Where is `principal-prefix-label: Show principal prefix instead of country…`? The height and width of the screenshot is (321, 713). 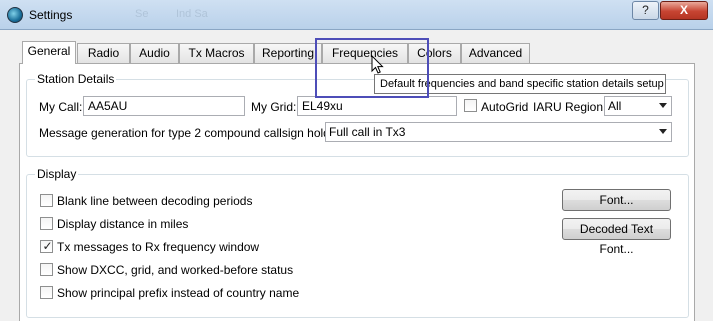
principal-prefix-label: Show principal prefix instead of country… is located at coordinates (178, 293).